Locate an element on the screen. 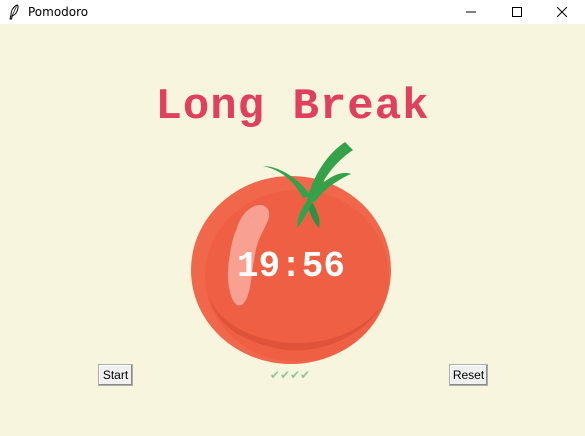 The image size is (585, 436). start-button: Start is located at coordinates (115, 375).